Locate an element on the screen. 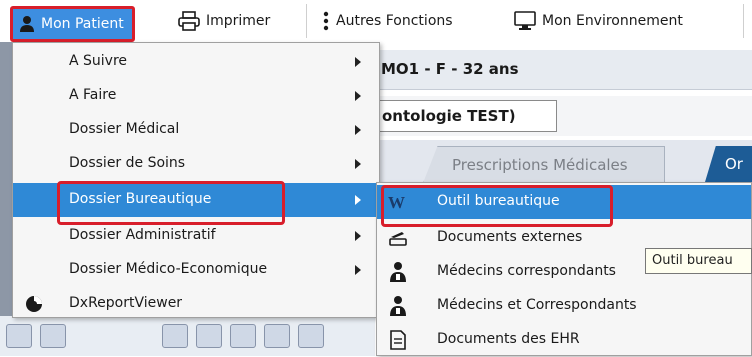  menu-item-a-suivre: A Suivre is located at coordinates (196, 62).